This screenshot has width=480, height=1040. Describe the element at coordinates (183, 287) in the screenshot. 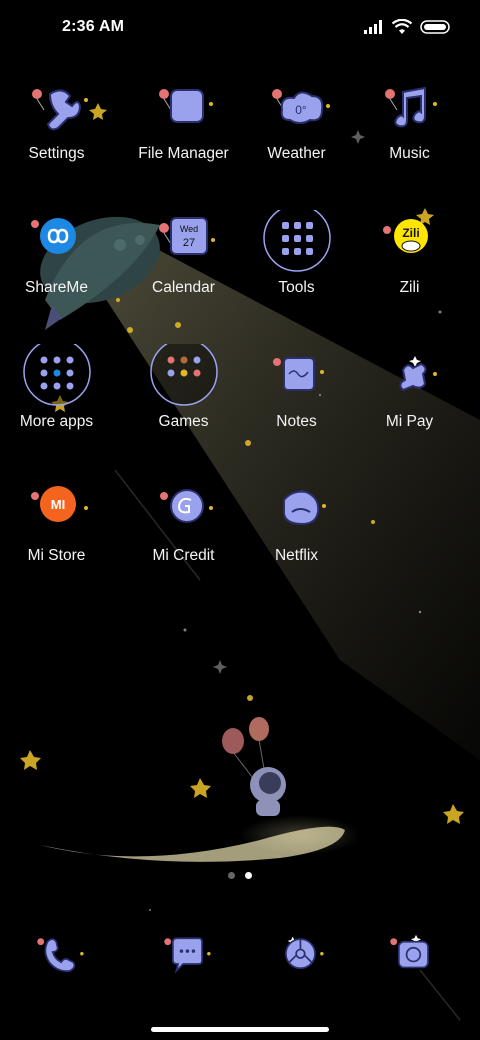

I see `app-label: Calendar` at that location.